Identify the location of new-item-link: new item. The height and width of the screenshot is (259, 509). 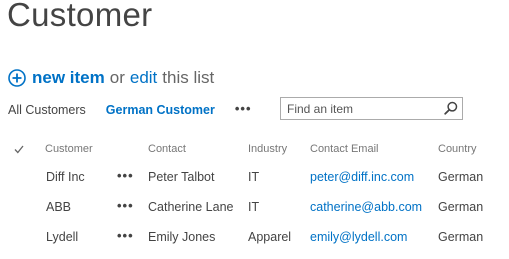
(68, 78).